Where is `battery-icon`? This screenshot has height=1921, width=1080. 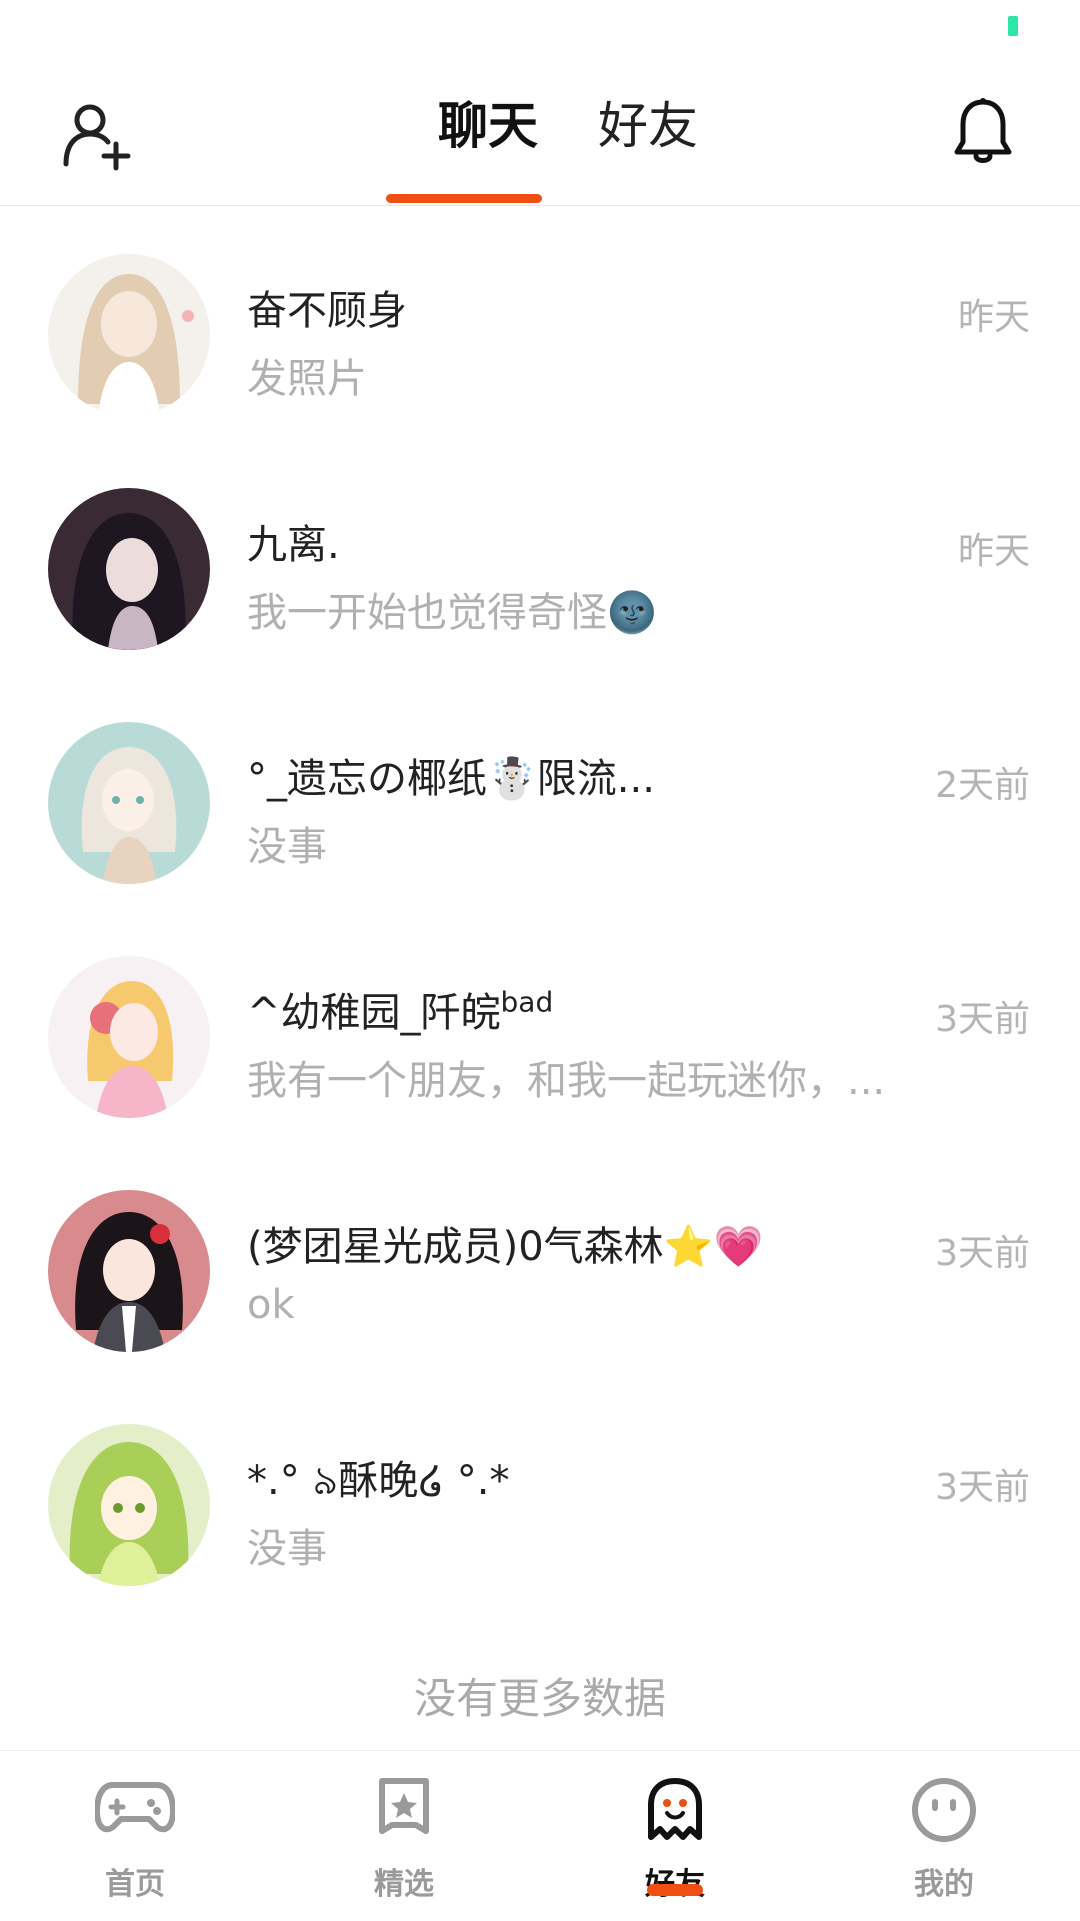
battery-icon is located at coordinates (1013, 26).